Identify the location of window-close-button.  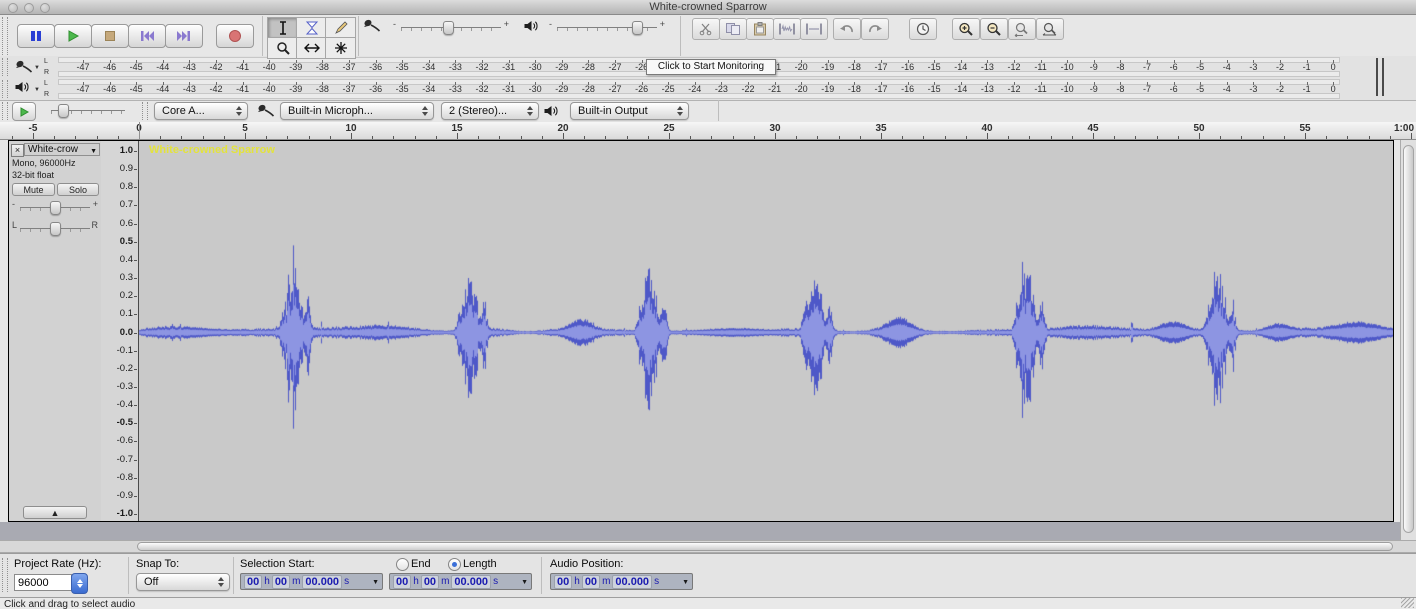
(13, 8).